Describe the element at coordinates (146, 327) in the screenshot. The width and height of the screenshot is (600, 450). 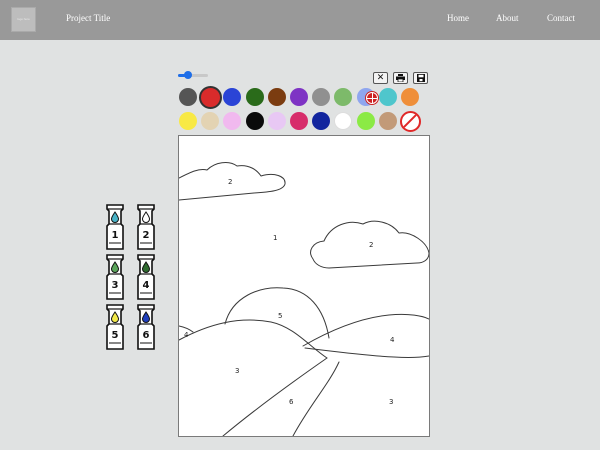
I see `paint-tube-6: 6` at that location.